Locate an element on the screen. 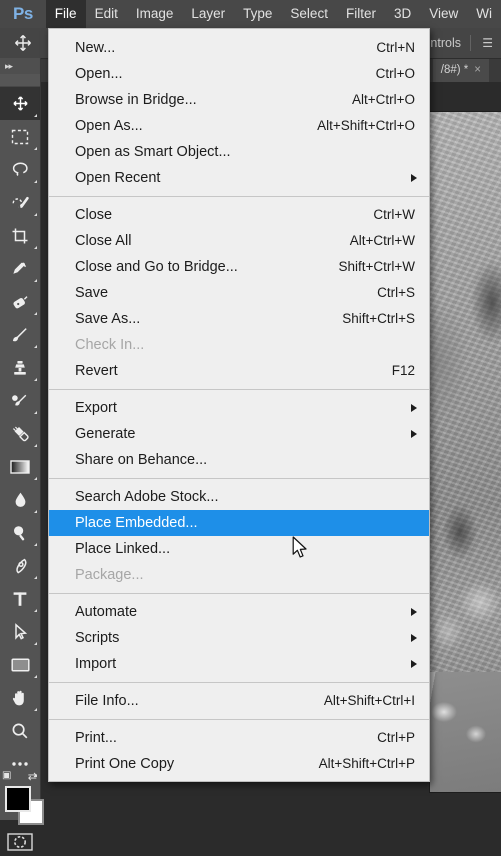  menubar-item-view: View is located at coordinates (443, 14).